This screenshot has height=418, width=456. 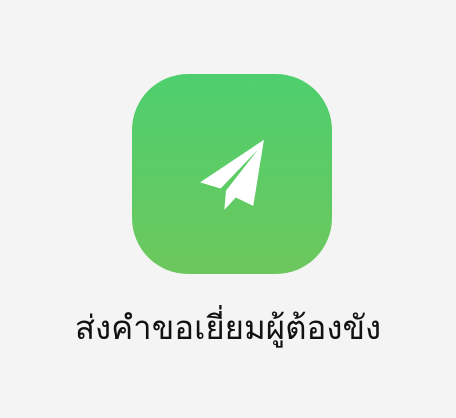 I want to click on app-title: ส่งคำขอเยี่ยมผู้ต้องขัง, so click(x=228, y=327).